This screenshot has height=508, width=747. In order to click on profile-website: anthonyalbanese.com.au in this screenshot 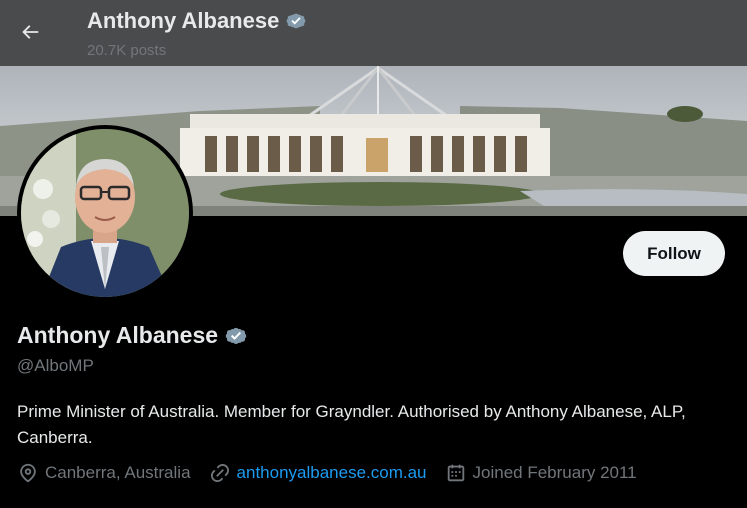, I will do `click(318, 473)`.